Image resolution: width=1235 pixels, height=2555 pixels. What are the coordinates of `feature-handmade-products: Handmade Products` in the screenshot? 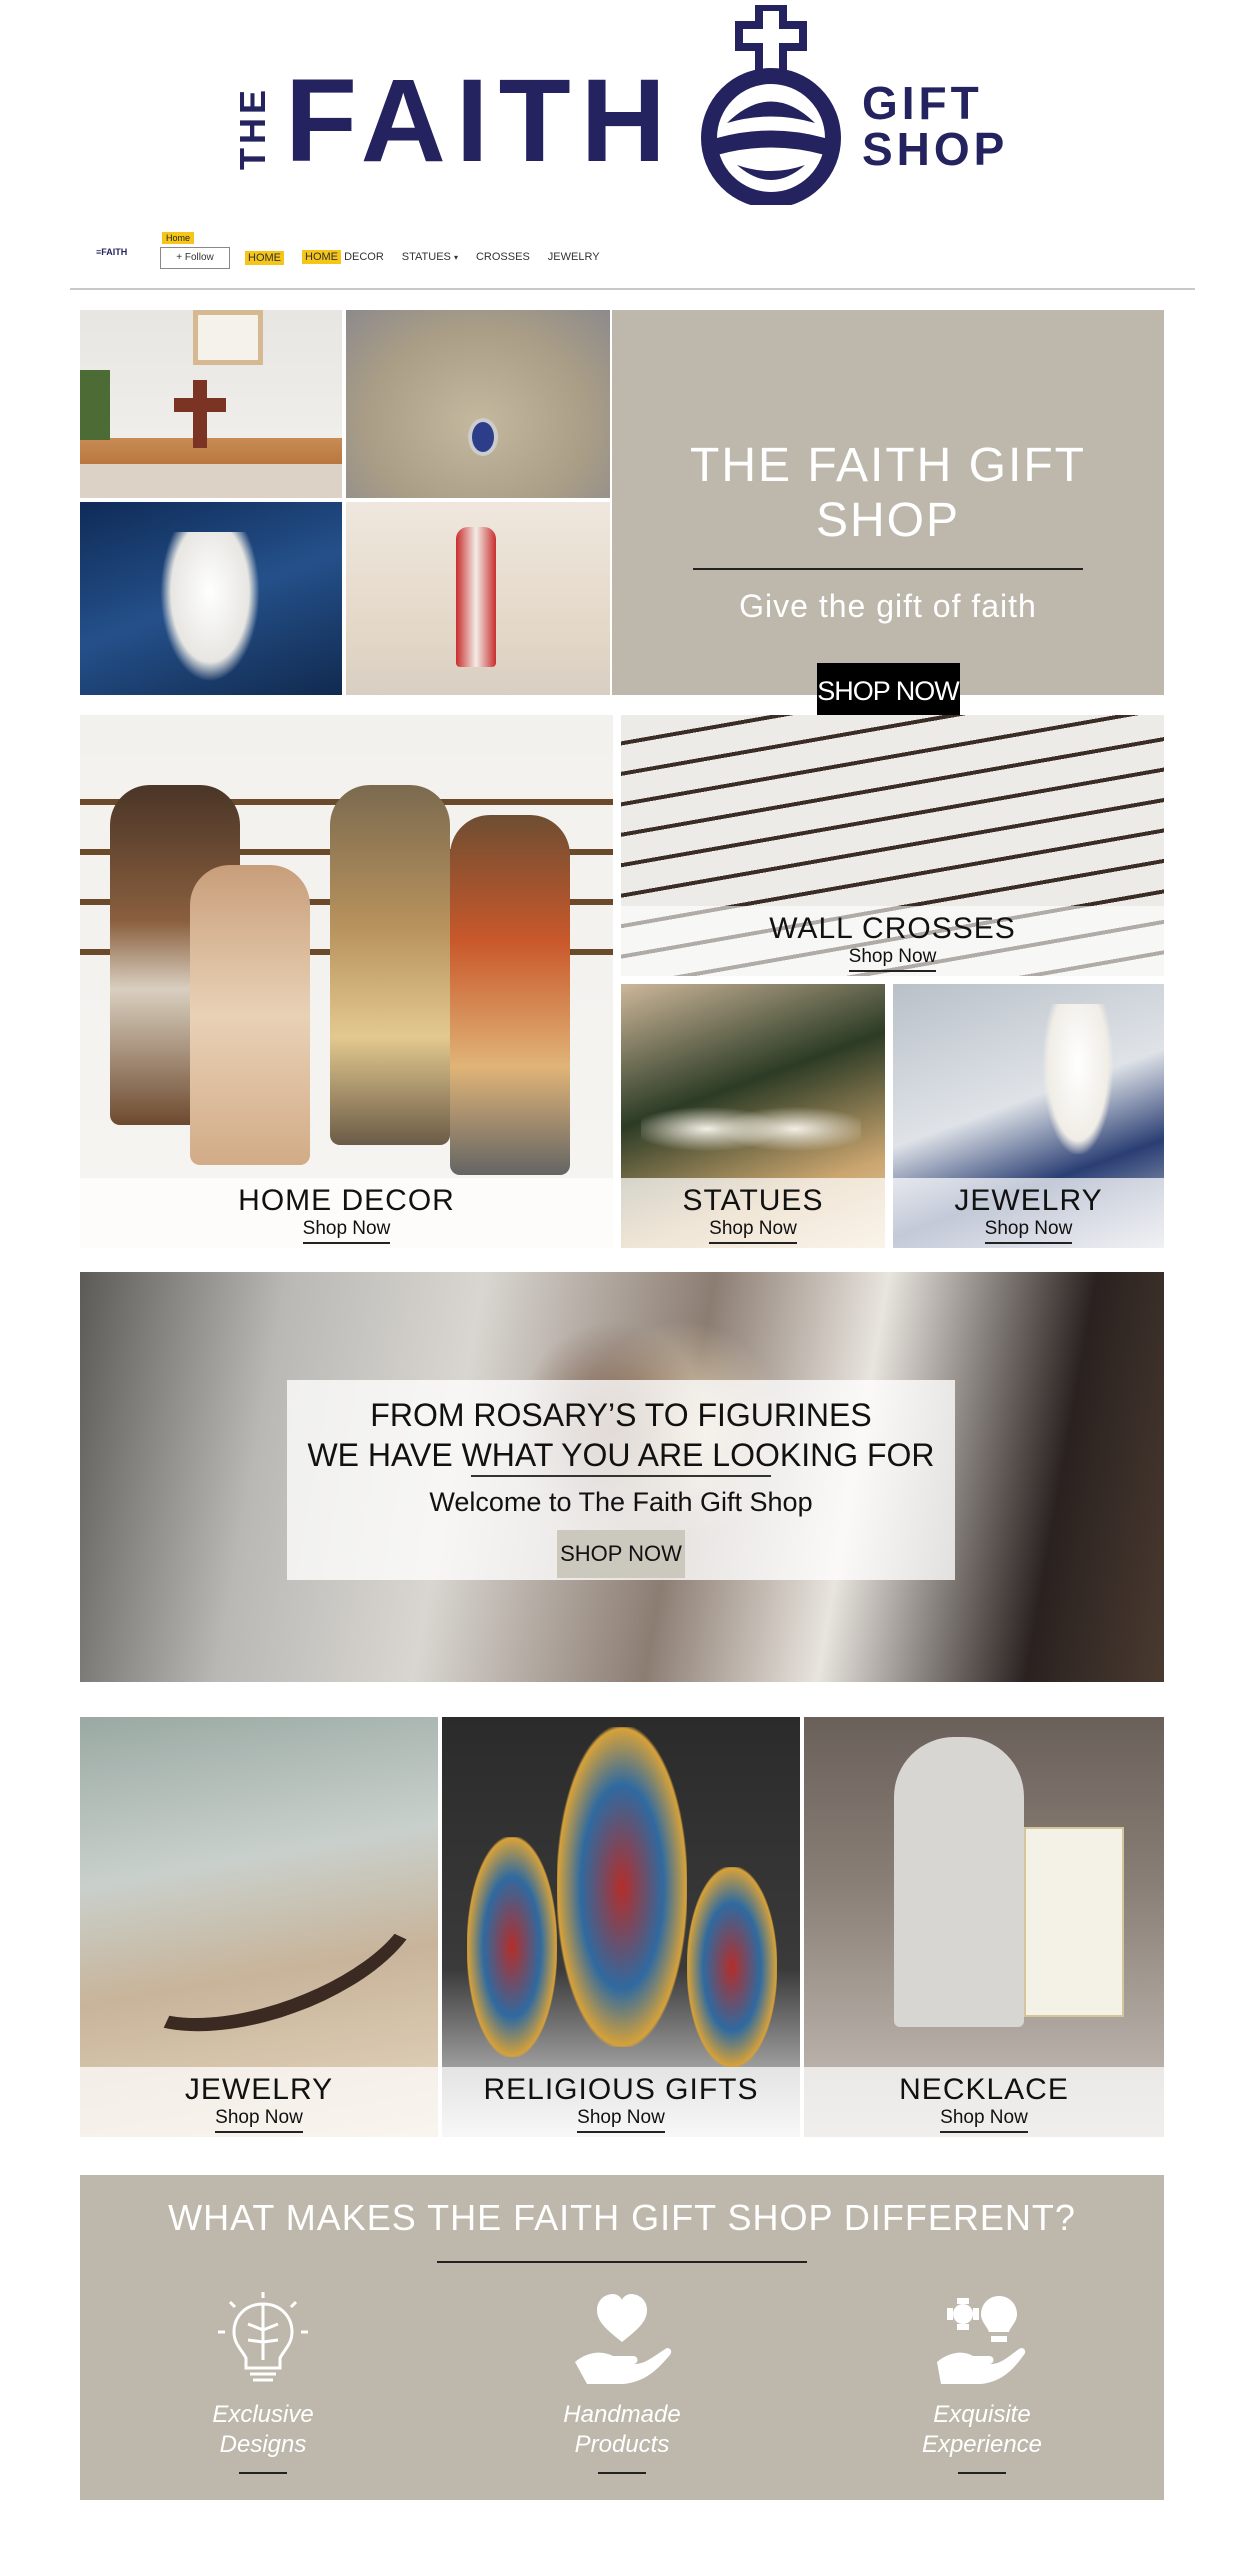 It's located at (622, 2382).